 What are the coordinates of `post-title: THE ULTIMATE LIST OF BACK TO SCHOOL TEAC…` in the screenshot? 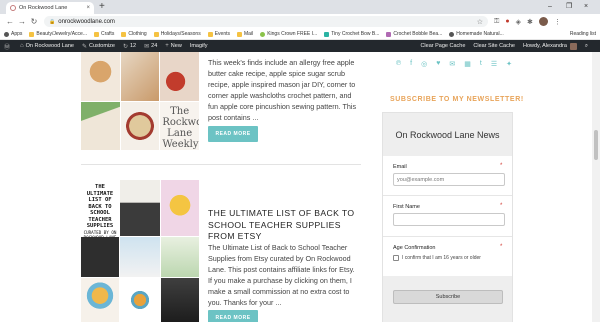 It's located at (284, 225).